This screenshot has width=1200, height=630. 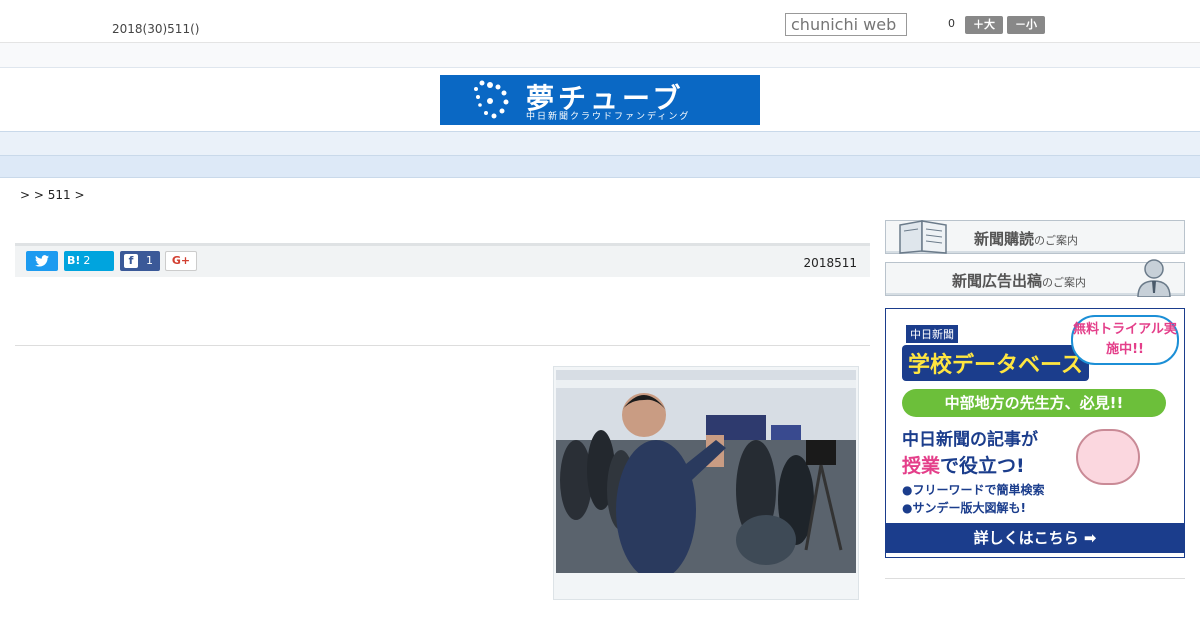 What do you see at coordinates (1034, 403) in the screenshot?
I see `ad-headline: 中部地方の先生方、必見!!` at bounding box center [1034, 403].